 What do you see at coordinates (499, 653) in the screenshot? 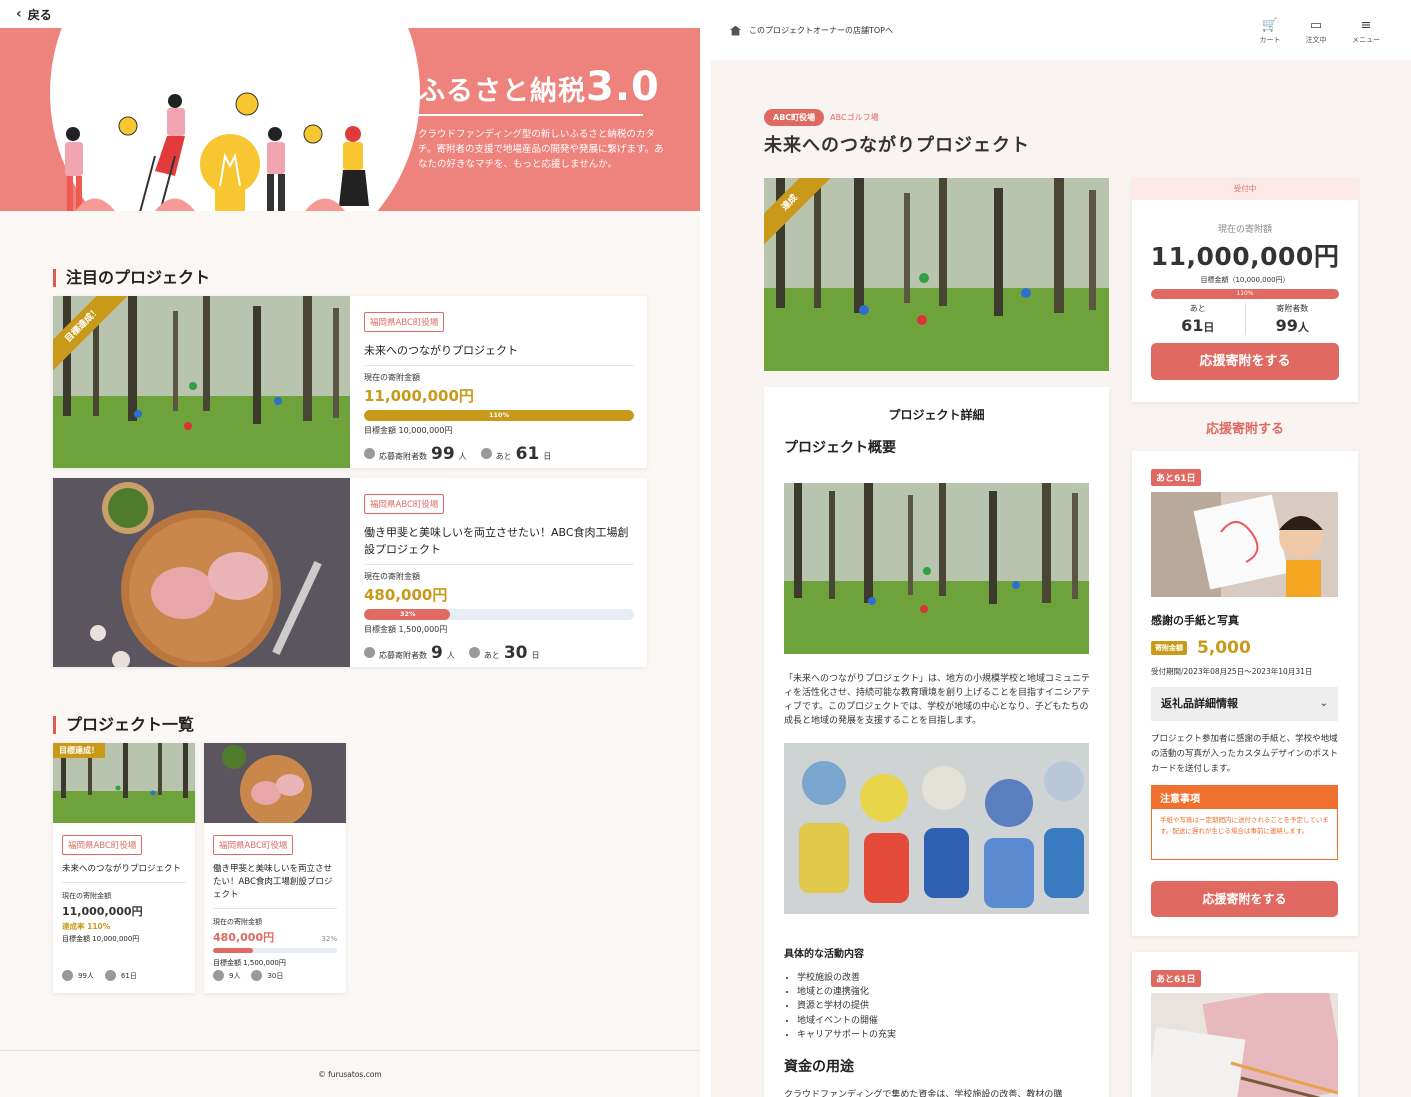
I see `project-stats: 応募寄附者数 9 人 あと 30 日` at bounding box center [499, 653].